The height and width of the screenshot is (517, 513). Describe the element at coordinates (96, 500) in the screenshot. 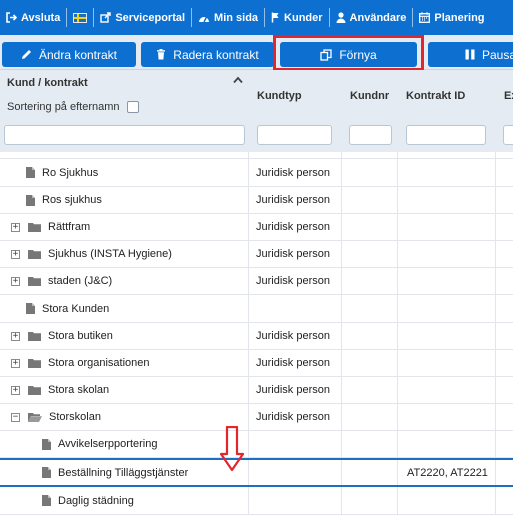

I see `row-label: Daglig städning` at that location.